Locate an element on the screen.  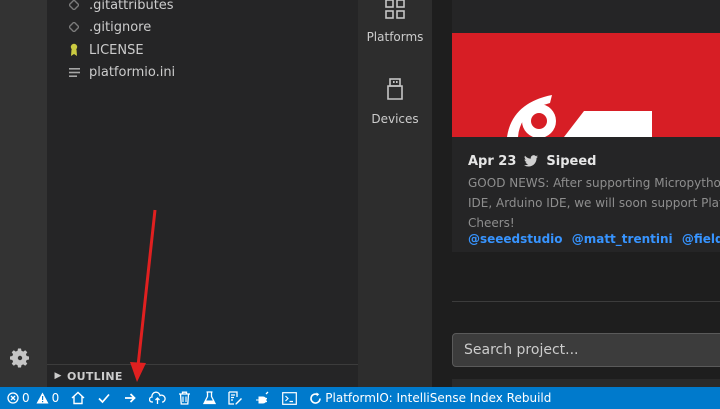
terminal-icon is located at coordinates (290, 398).